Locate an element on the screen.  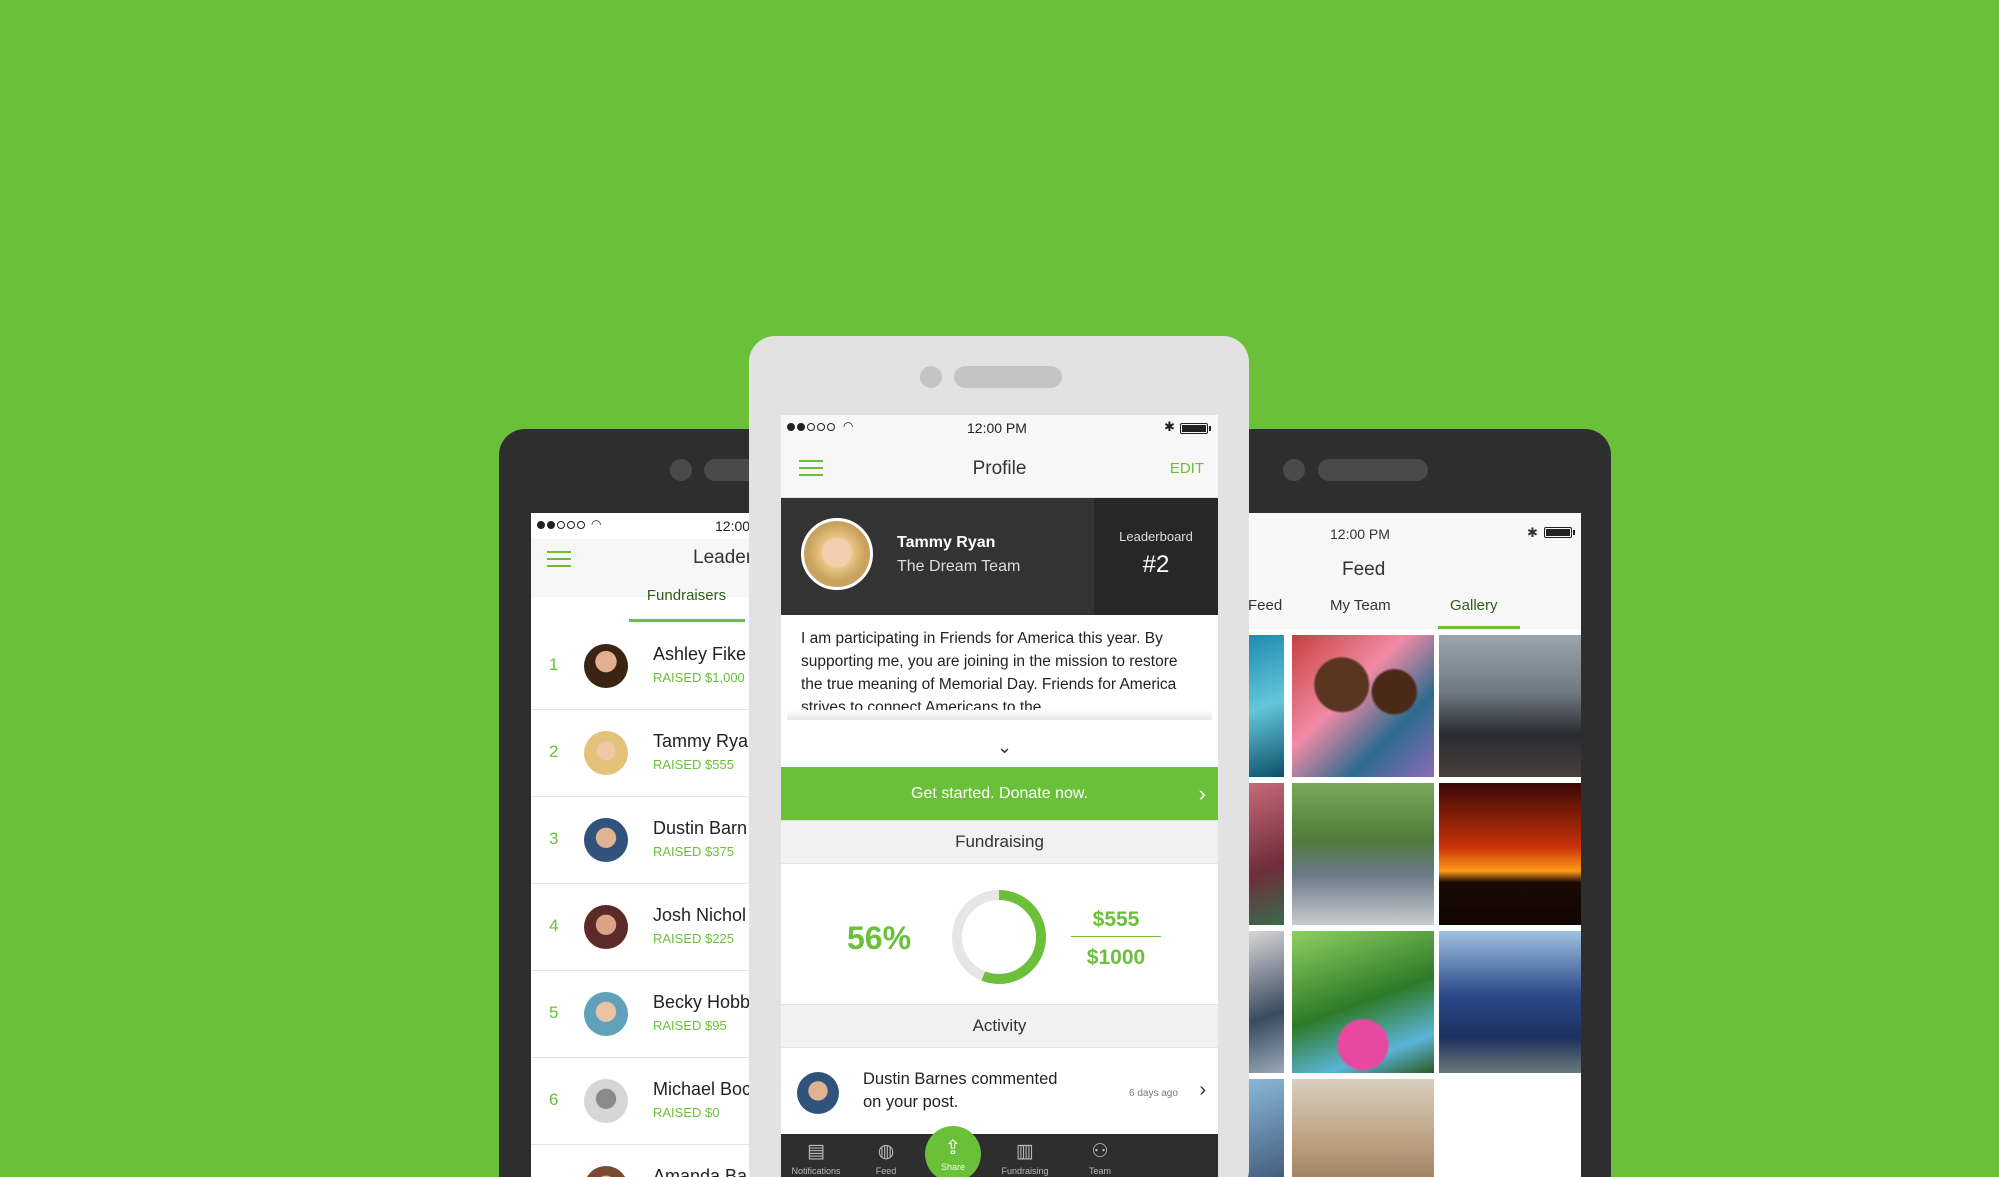
tab-fundraisers: Fundraisers is located at coordinates (686, 602).